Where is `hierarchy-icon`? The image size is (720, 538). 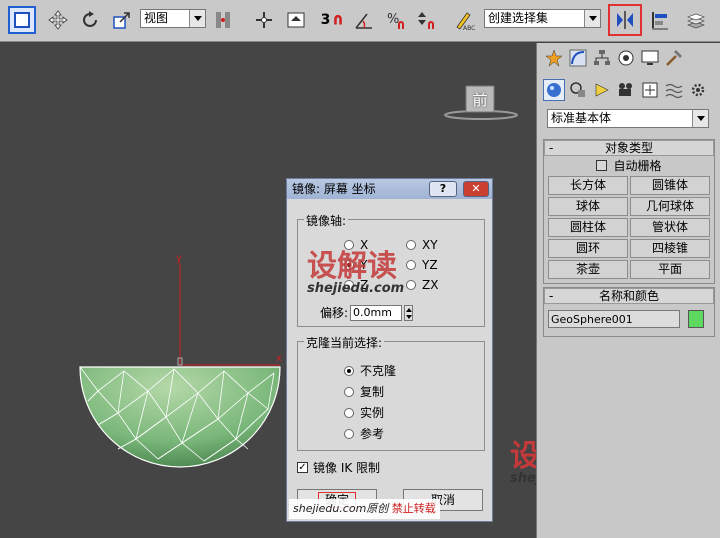
hierarchy-icon is located at coordinates (602, 57).